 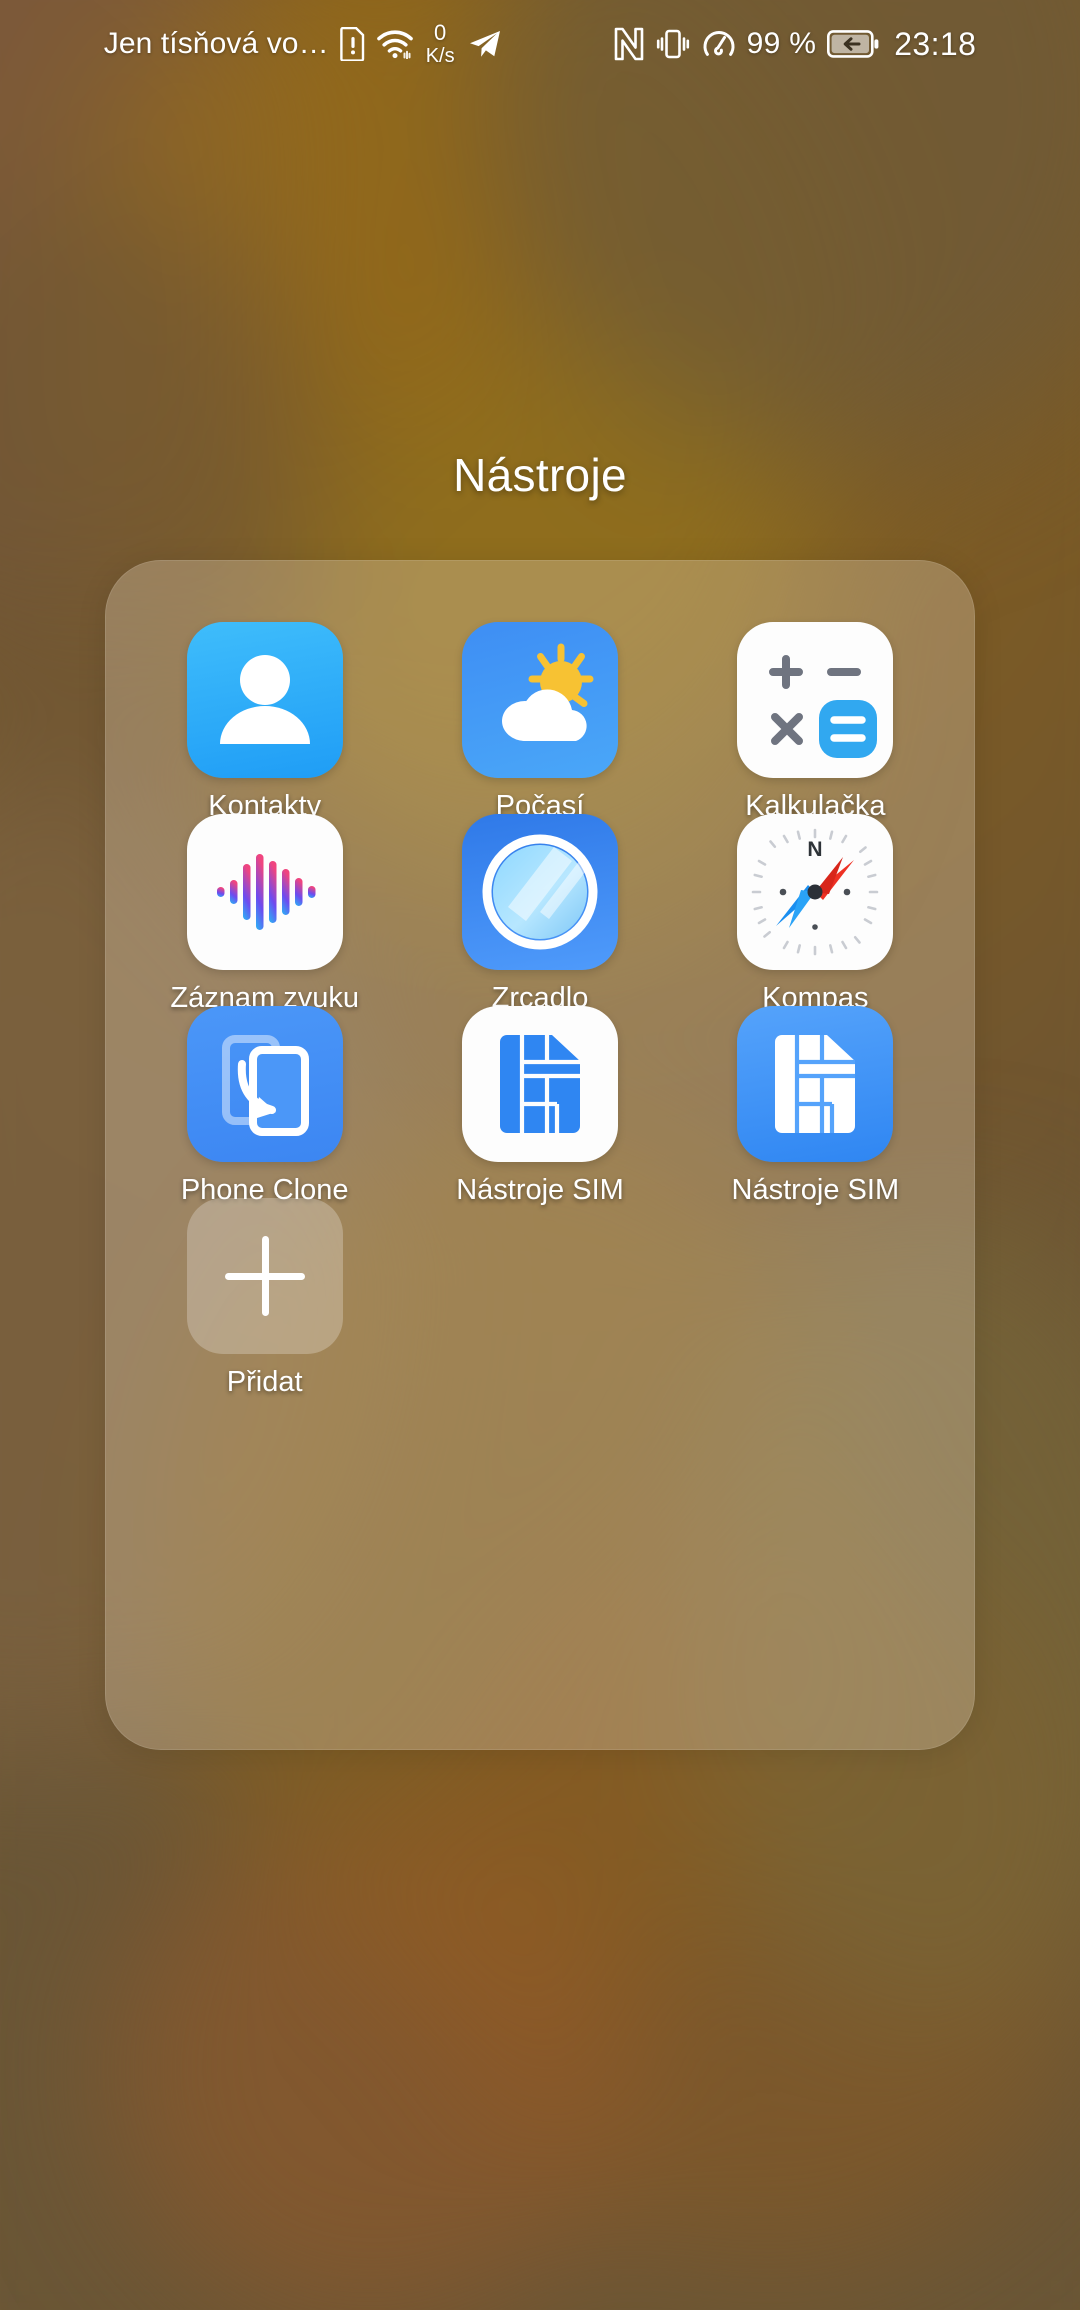 What do you see at coordinates (781, 43) in the screenshot?
I see `battery-percent-label: 99 %` at bounding box center [781, 43].